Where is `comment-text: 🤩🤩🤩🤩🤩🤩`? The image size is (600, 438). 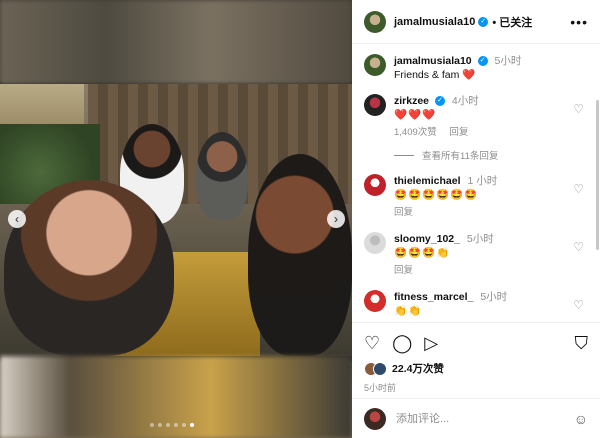
comment-text: 🤩🤩🤩🤩🤩🤩 is located at coordinates (436, 195).